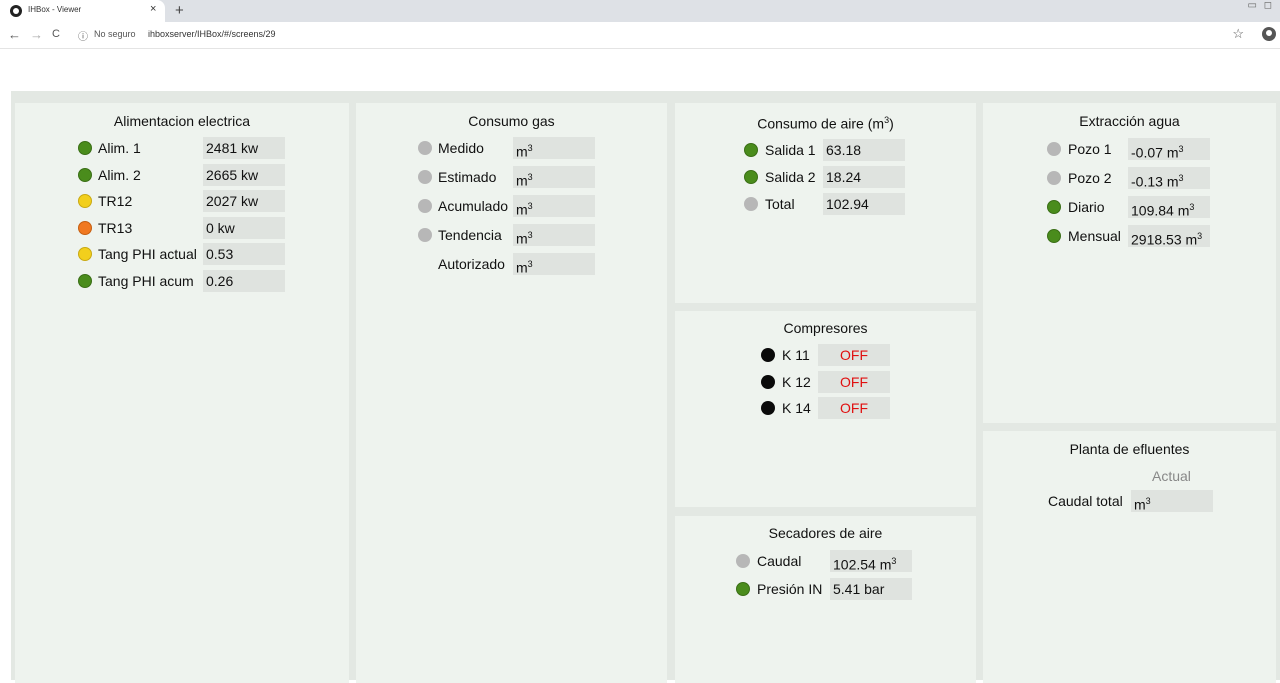  I want to click on browser-tab: IHBox - Viewer ×, so click(82, 11).